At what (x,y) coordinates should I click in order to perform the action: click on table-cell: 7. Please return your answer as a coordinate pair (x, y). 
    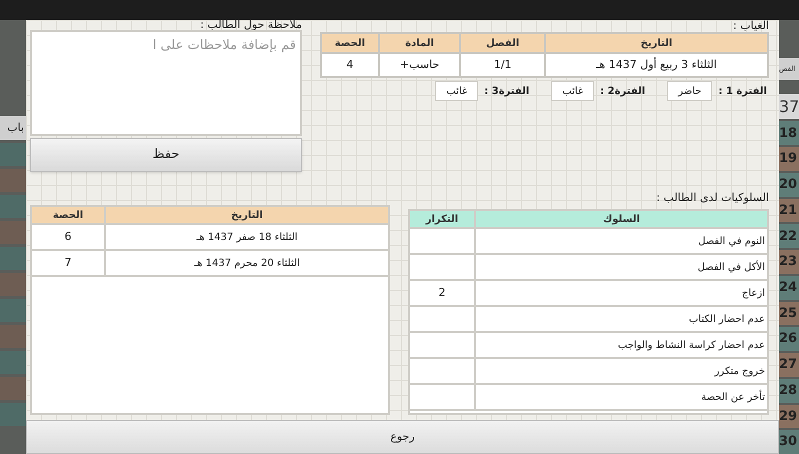
    Looking at the image, I should click on (68, 263).